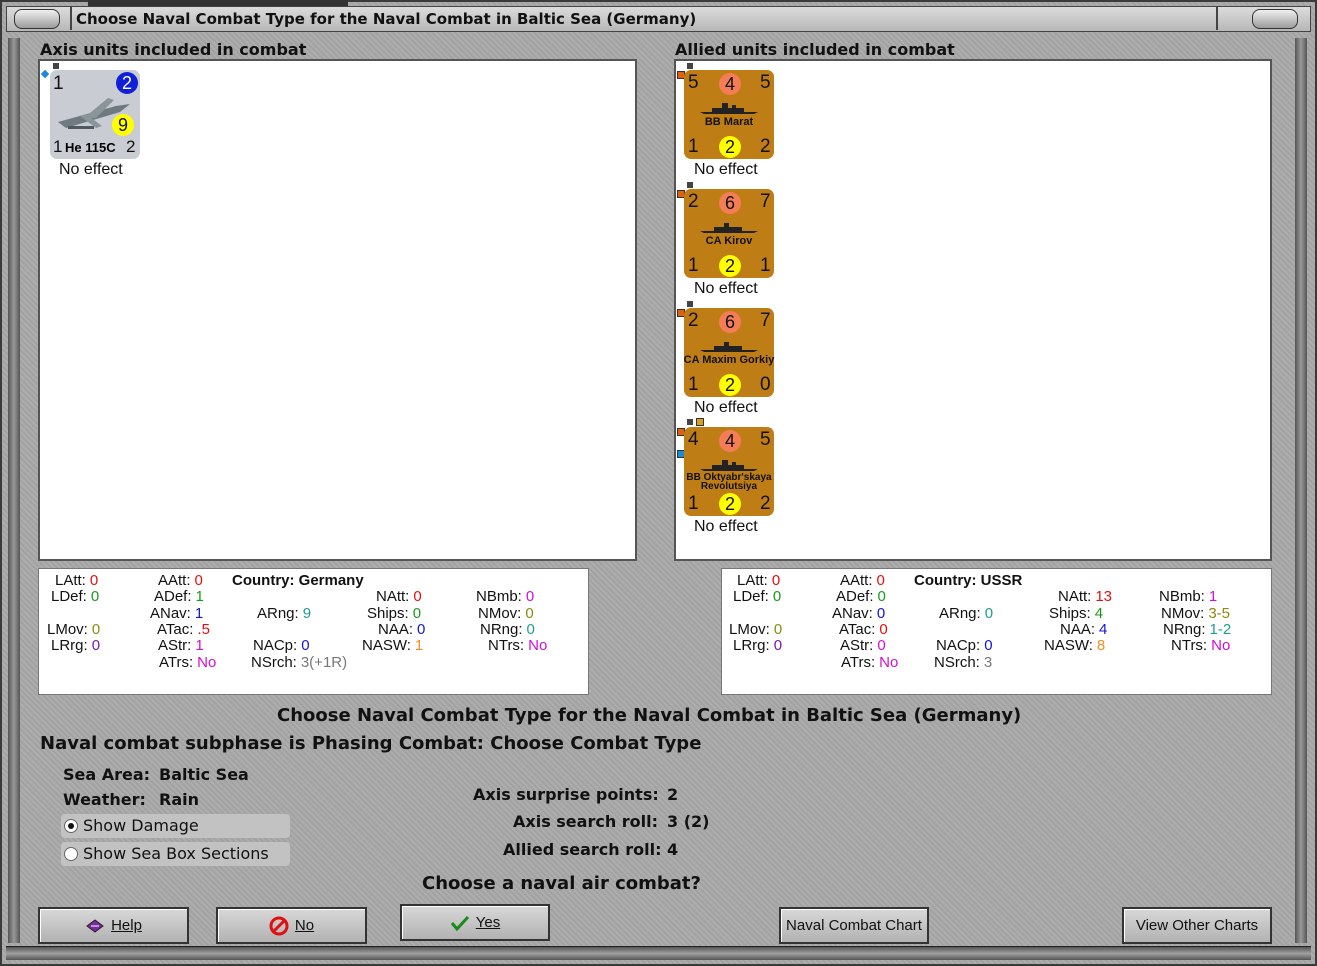  I want to click on weather-label: Weather:, so click(104, 799).